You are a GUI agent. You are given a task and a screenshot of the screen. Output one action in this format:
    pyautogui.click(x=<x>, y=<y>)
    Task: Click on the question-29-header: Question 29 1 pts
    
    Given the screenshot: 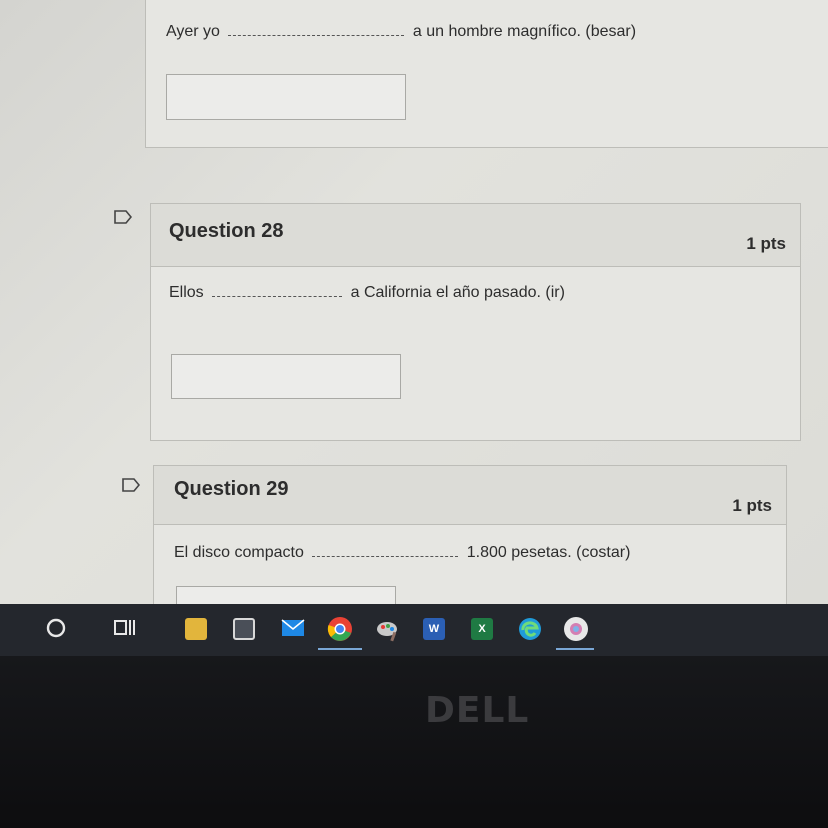 What is the action you would take?
    pyautogui.click(x=470, y=495)
    